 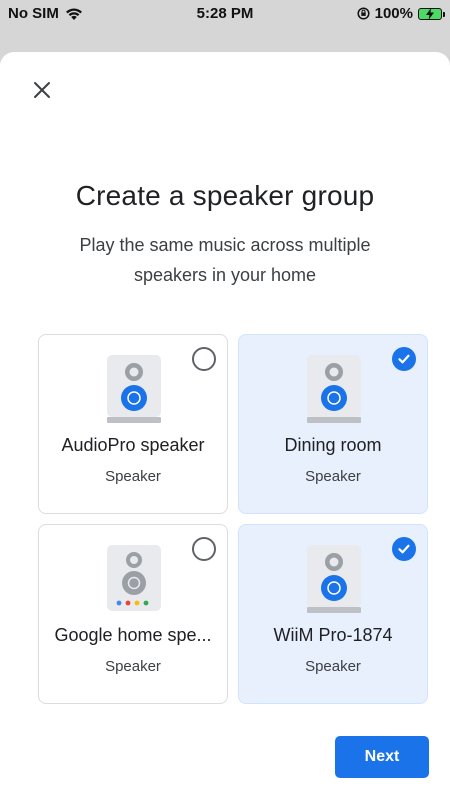 What do you see at coordinates (431, 13) in the screenshot?
I see `battery-charging-icon` at bounding box center [431, 13].